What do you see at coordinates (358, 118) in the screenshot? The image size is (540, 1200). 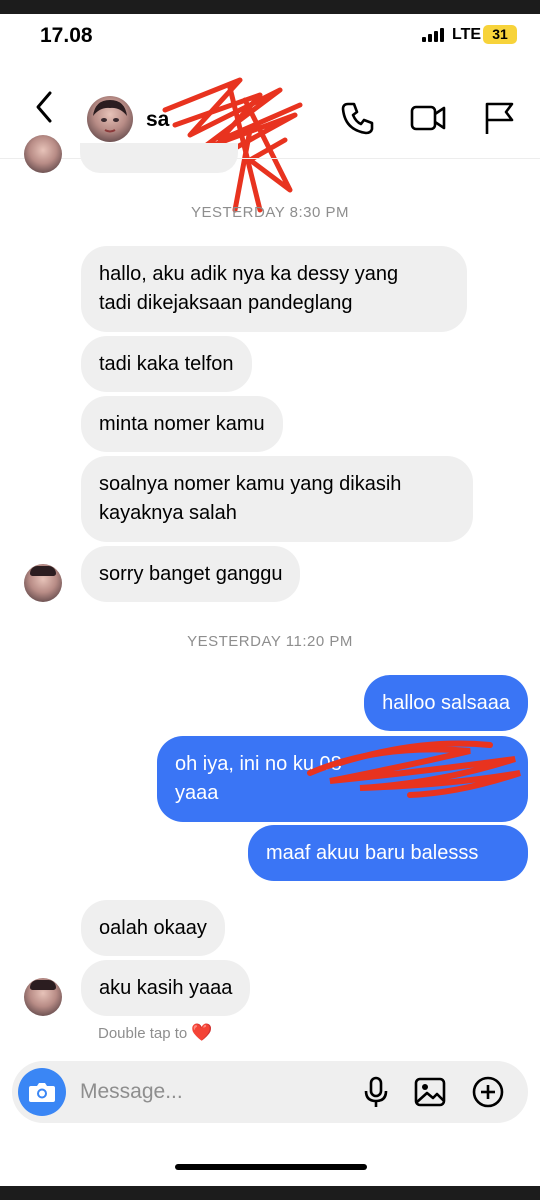 I see `phone-icon` at bounding box center [358, 118].